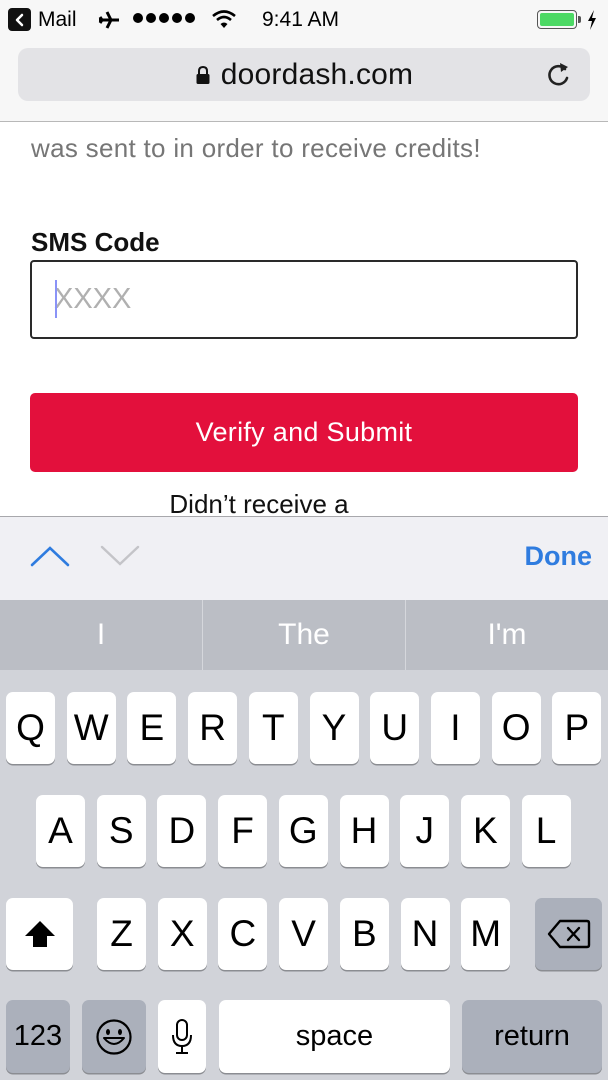 This screenshot has width=608, height=1080. What do you see at coordinates (121, 934) in the screenshot?
I see `key-z: Z` at bounding box center [121, 934].